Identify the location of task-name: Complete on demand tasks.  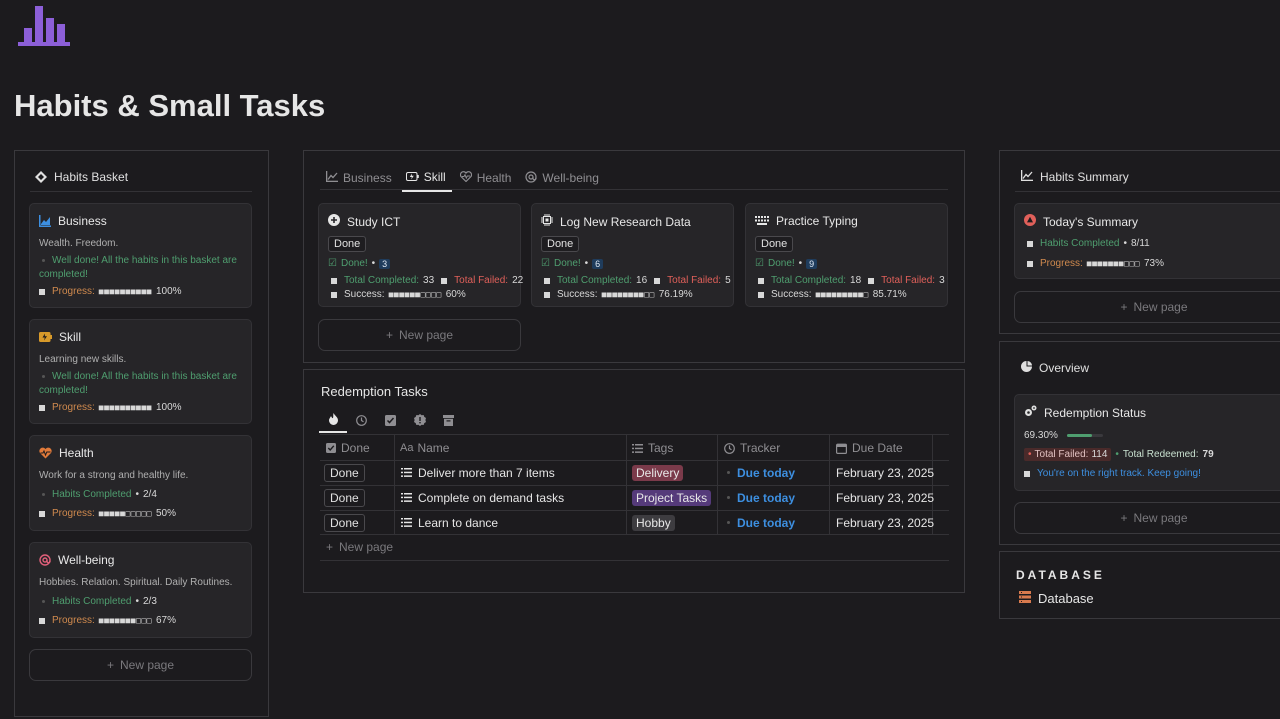
(491, 497).